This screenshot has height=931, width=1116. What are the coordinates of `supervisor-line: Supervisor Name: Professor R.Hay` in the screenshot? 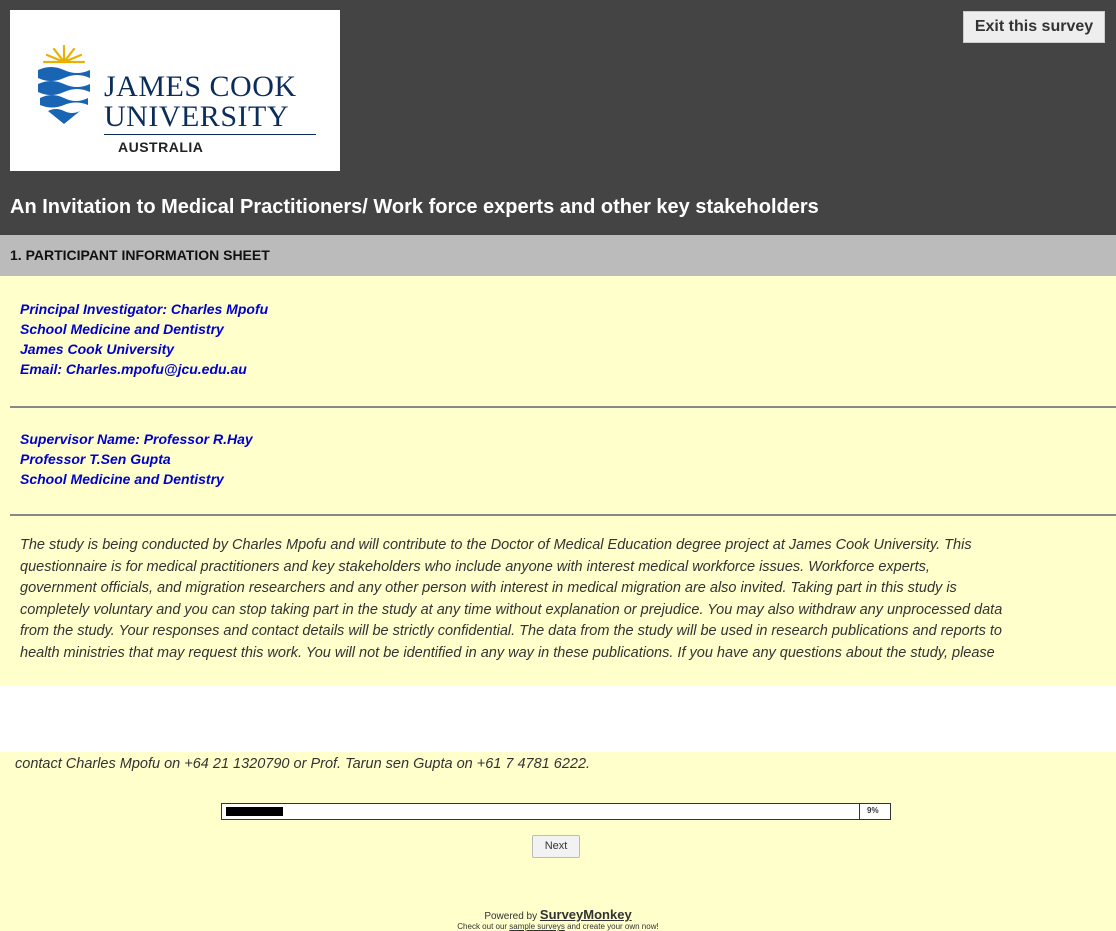 It's located at (136, 439).